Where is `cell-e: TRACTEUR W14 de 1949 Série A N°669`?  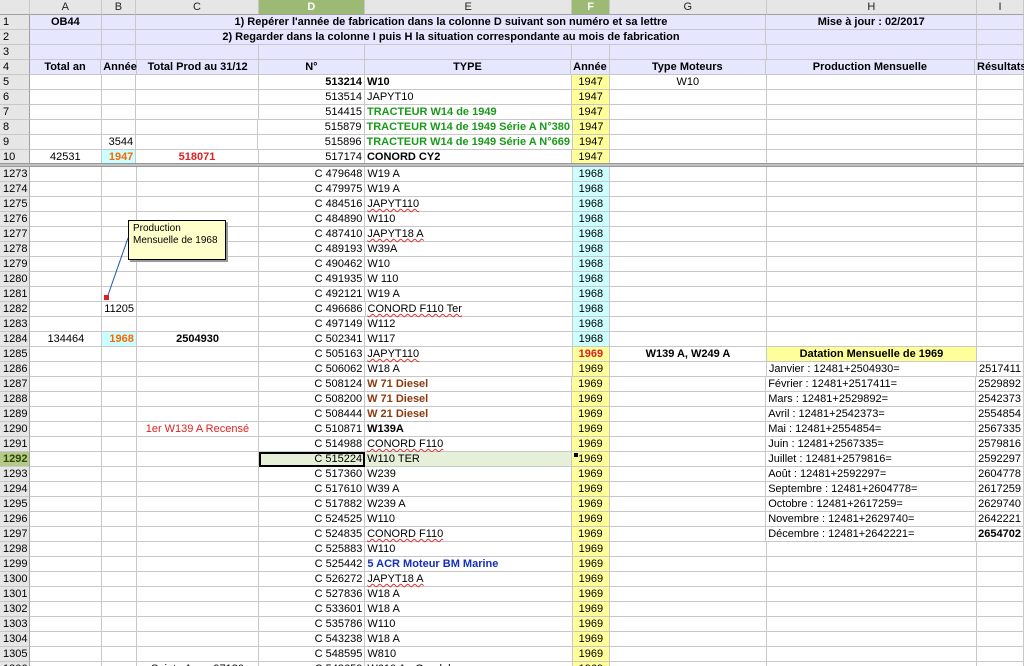 cell-e: TRACTEUR W14 de 1949 Série A N°669 is located at coordinates (469, 142).